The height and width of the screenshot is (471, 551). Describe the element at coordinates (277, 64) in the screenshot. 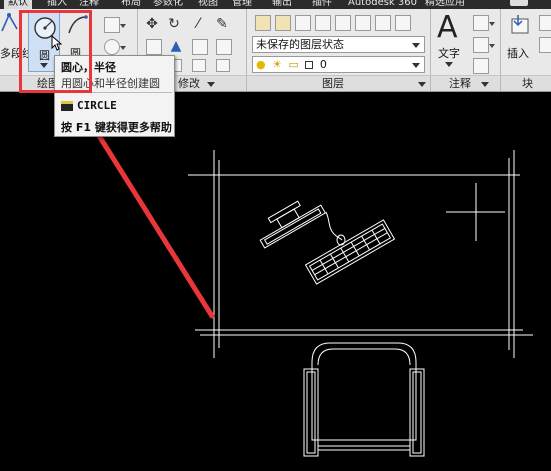

I see `sun-icon: ☀` at that location.